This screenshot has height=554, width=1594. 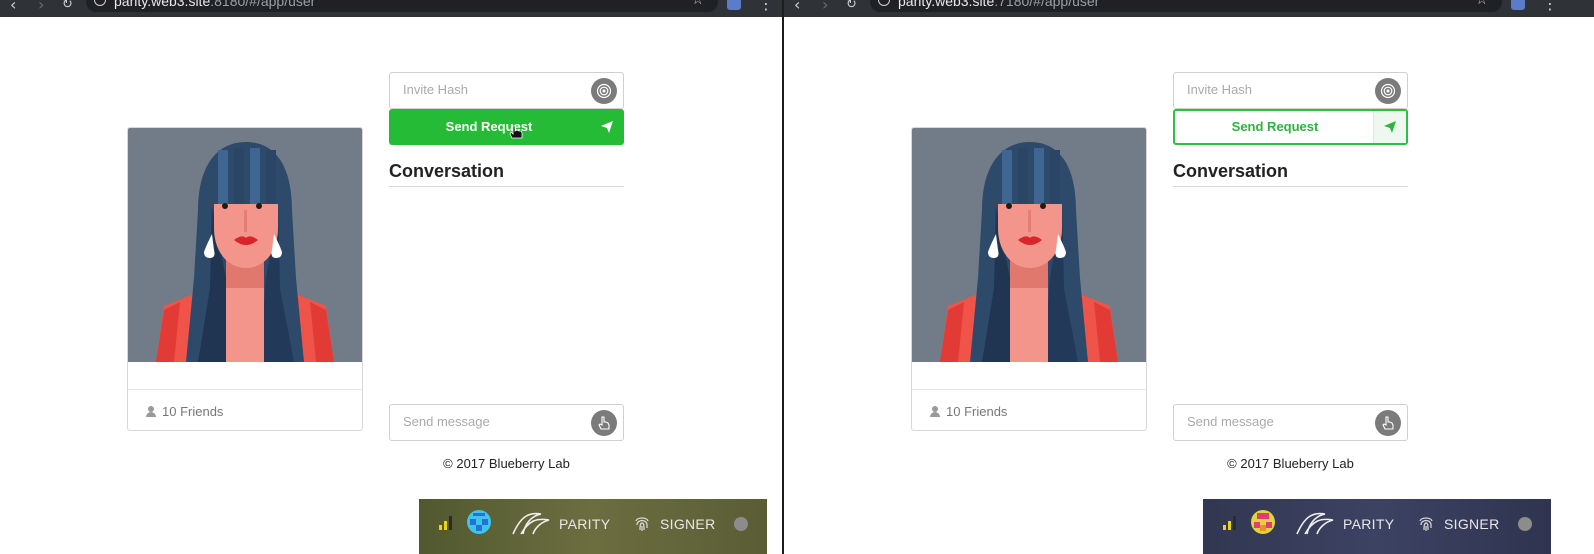 What do you see at coordinates (402, 6) in the screenshot?
I see `address-bar: parity.web3.site:8180/#/app/user ☆` at bounding box center [402, 6].